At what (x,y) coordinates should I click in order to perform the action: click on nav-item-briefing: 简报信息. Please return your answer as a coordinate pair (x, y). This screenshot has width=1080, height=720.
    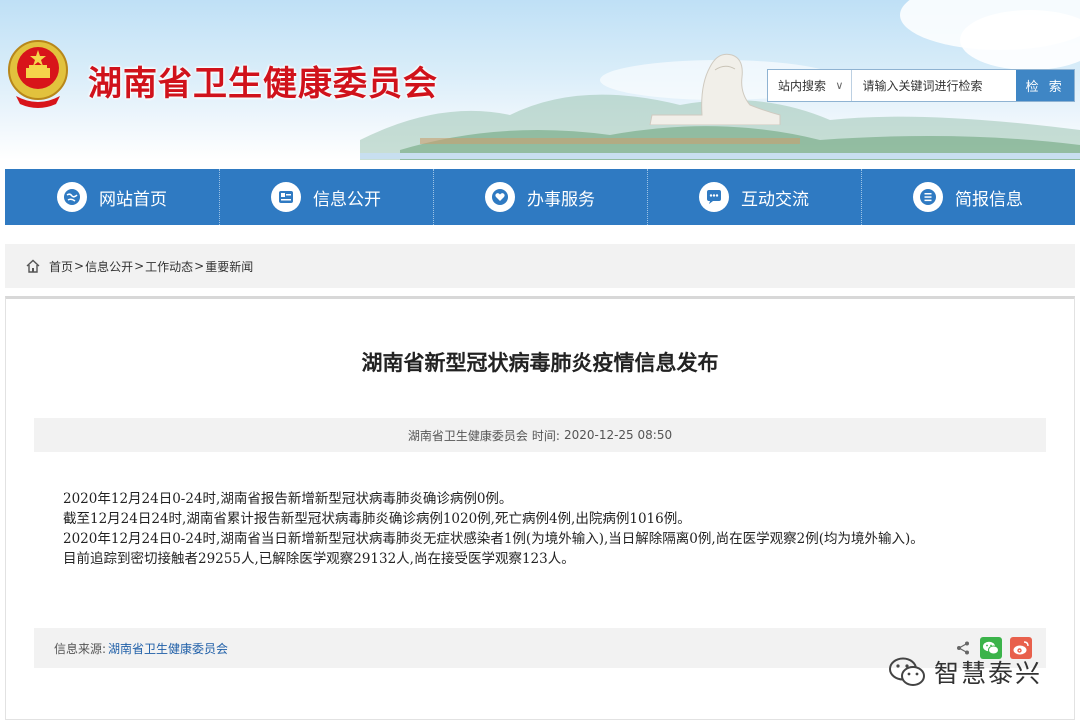
    Looking at the image, I should click on (968, 197).